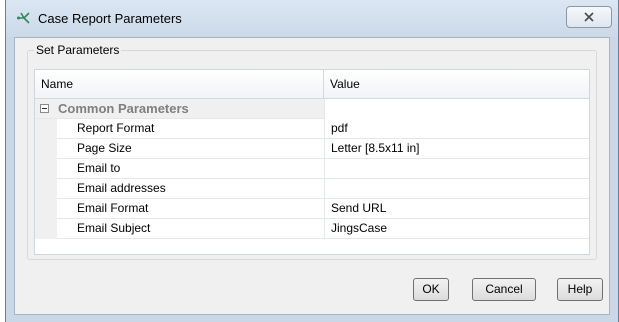 The image size is (619, 322). What do you see at coordinates (312, 169) in the screenshot?
I see `param-row-email-to: Email to` at bounding box center [312, 169].